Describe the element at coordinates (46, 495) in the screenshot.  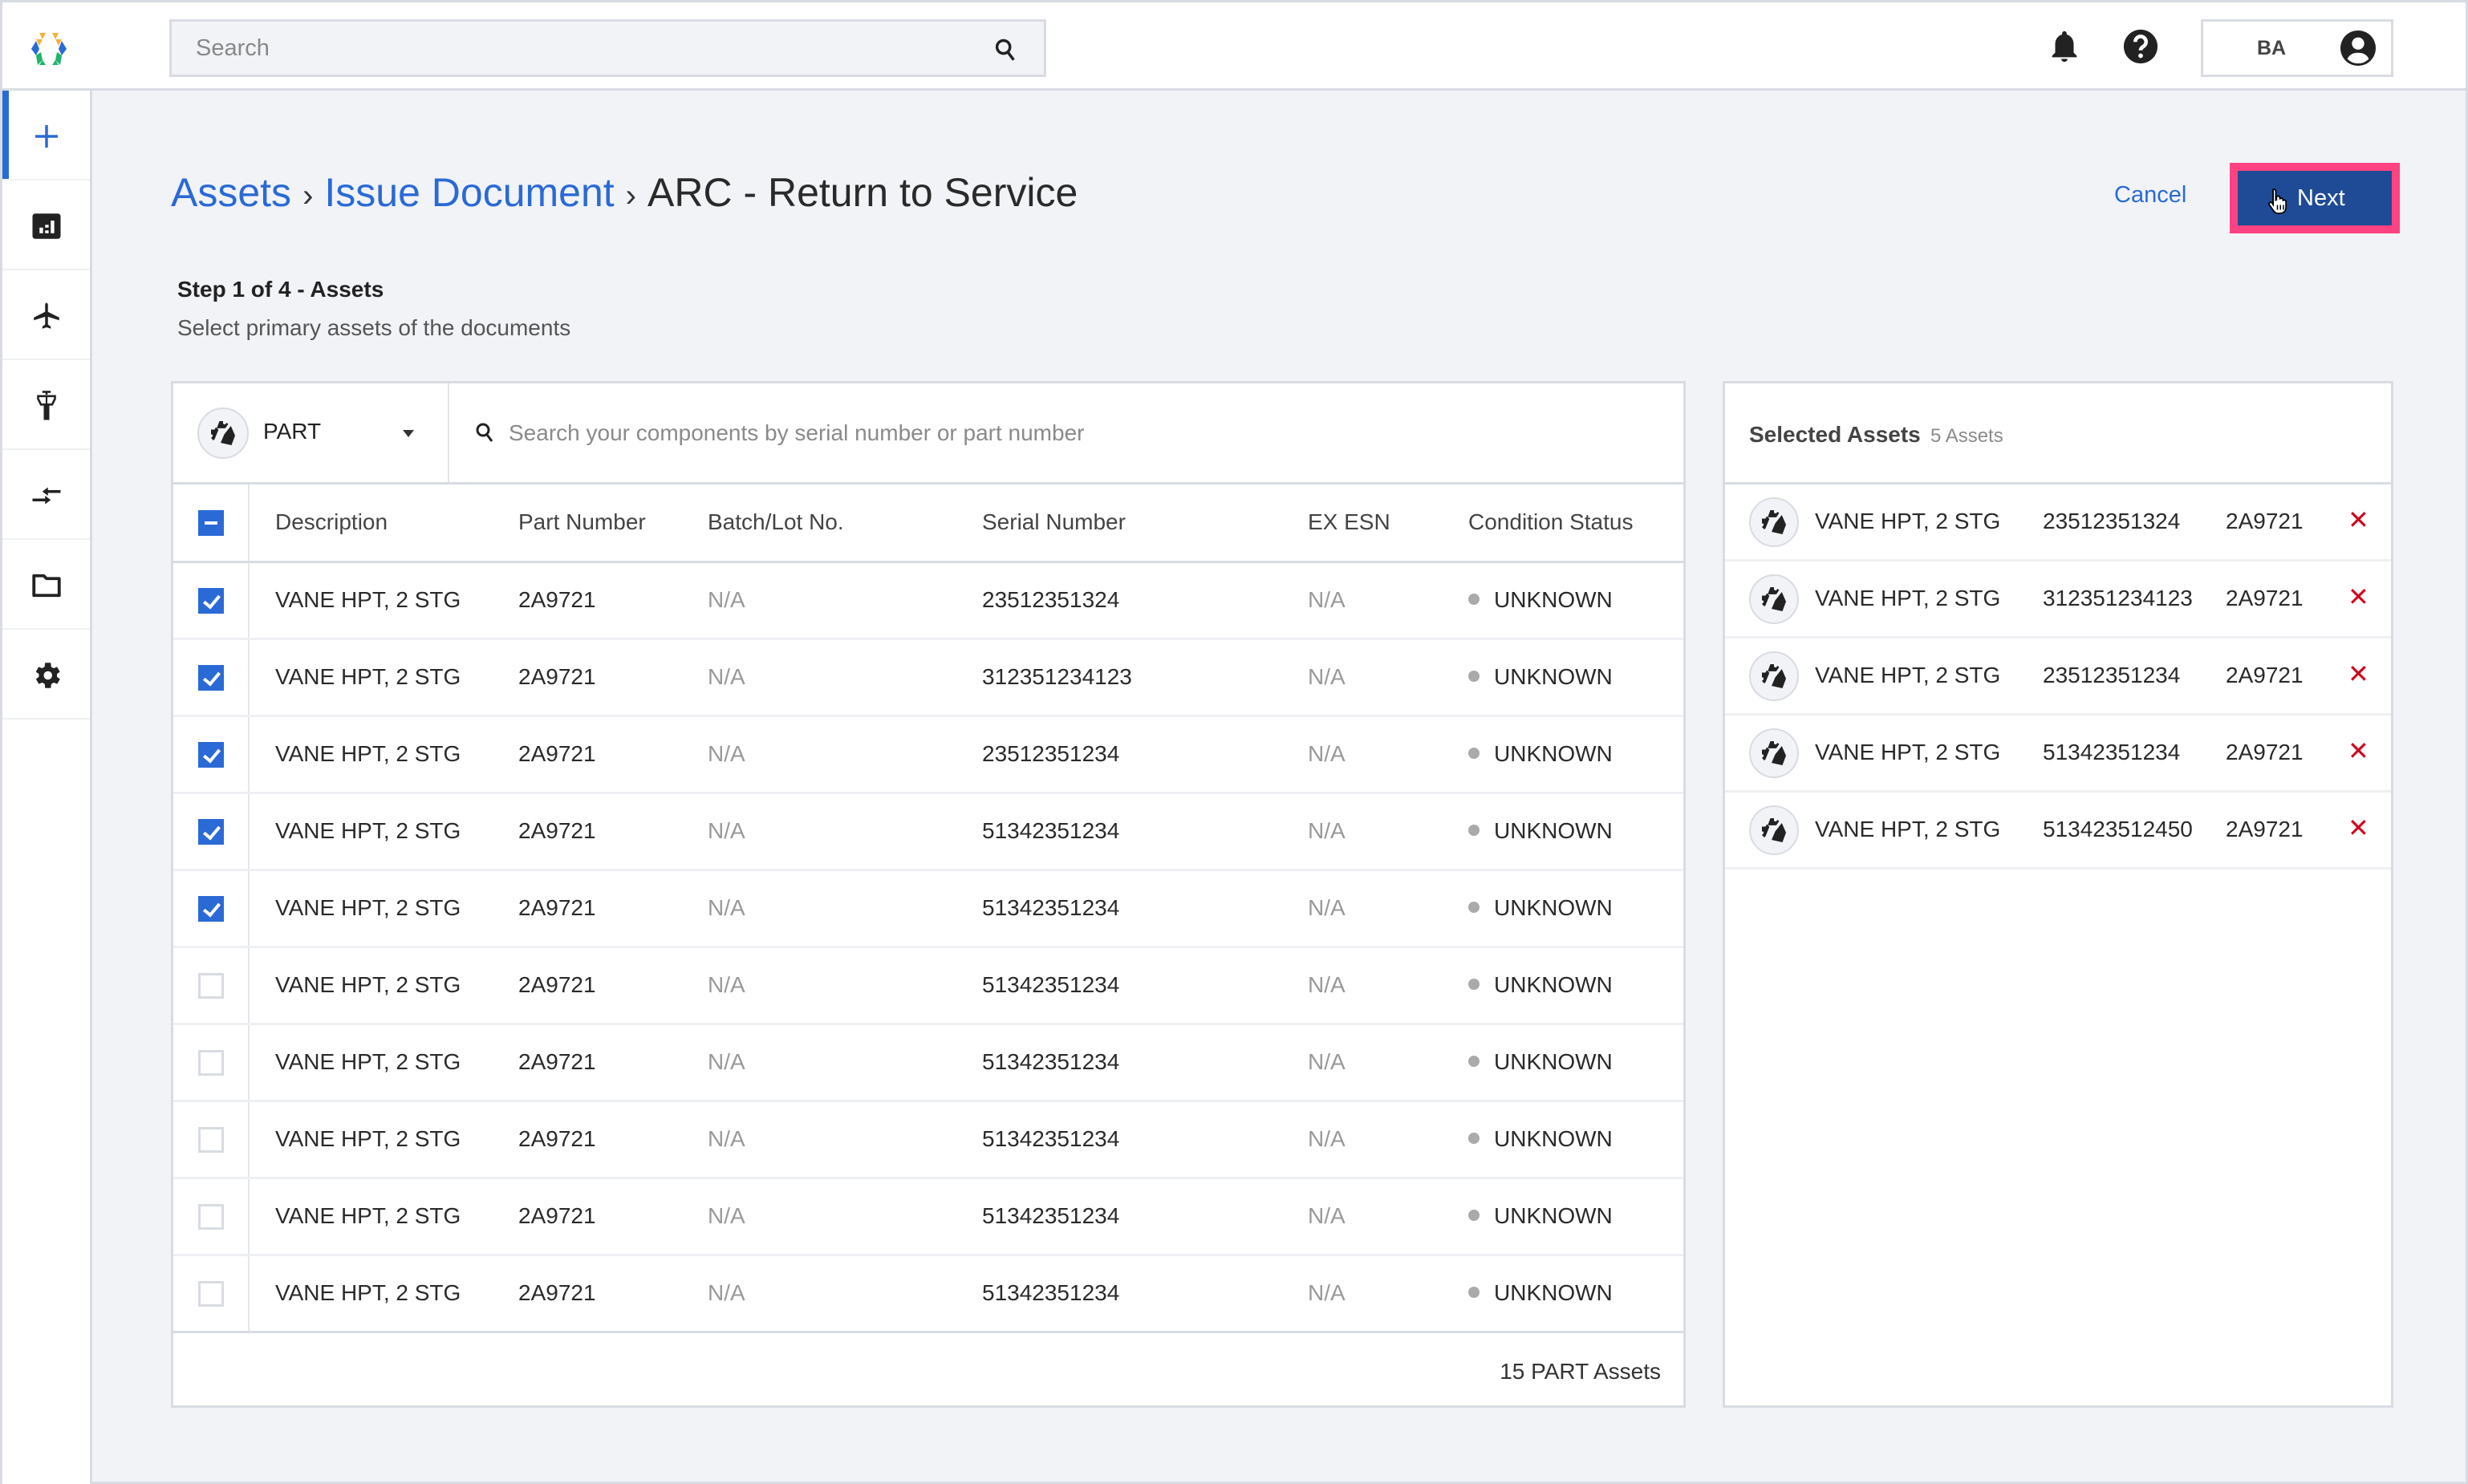
I see `sidebar-item-transfer` at that location.